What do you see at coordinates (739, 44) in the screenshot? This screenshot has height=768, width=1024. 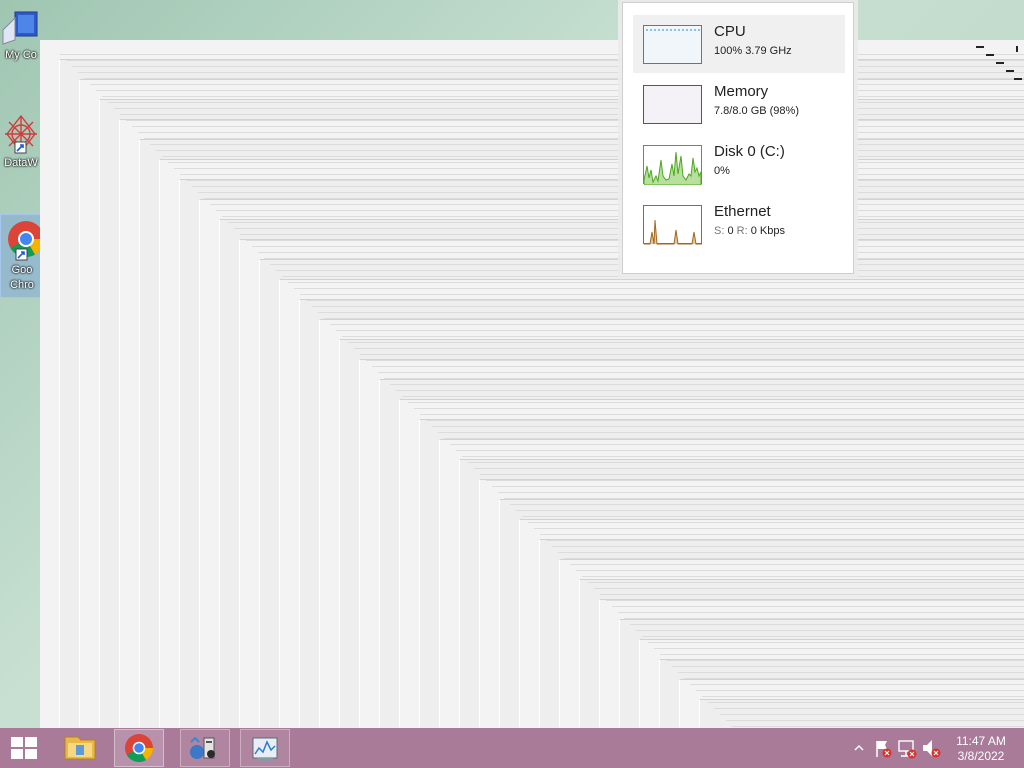 I see `perf-item-cpu: CPU 100% 3.79 GHz` at bounding box center [739, 44].